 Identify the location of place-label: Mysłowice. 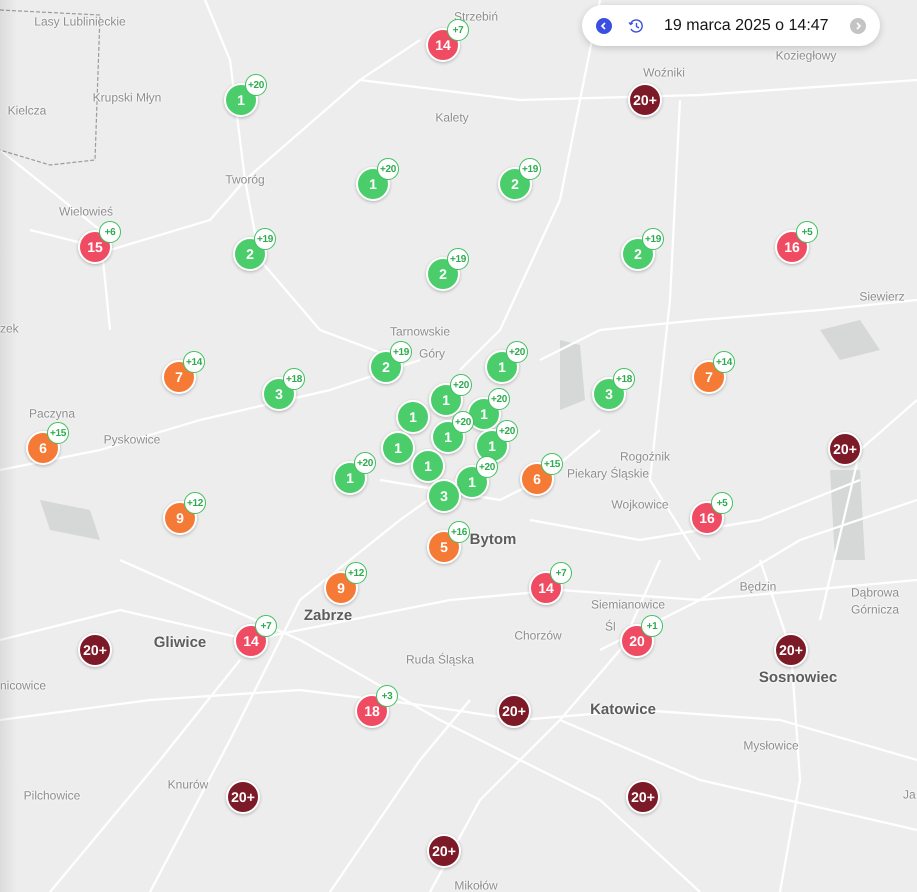
(771, 746).